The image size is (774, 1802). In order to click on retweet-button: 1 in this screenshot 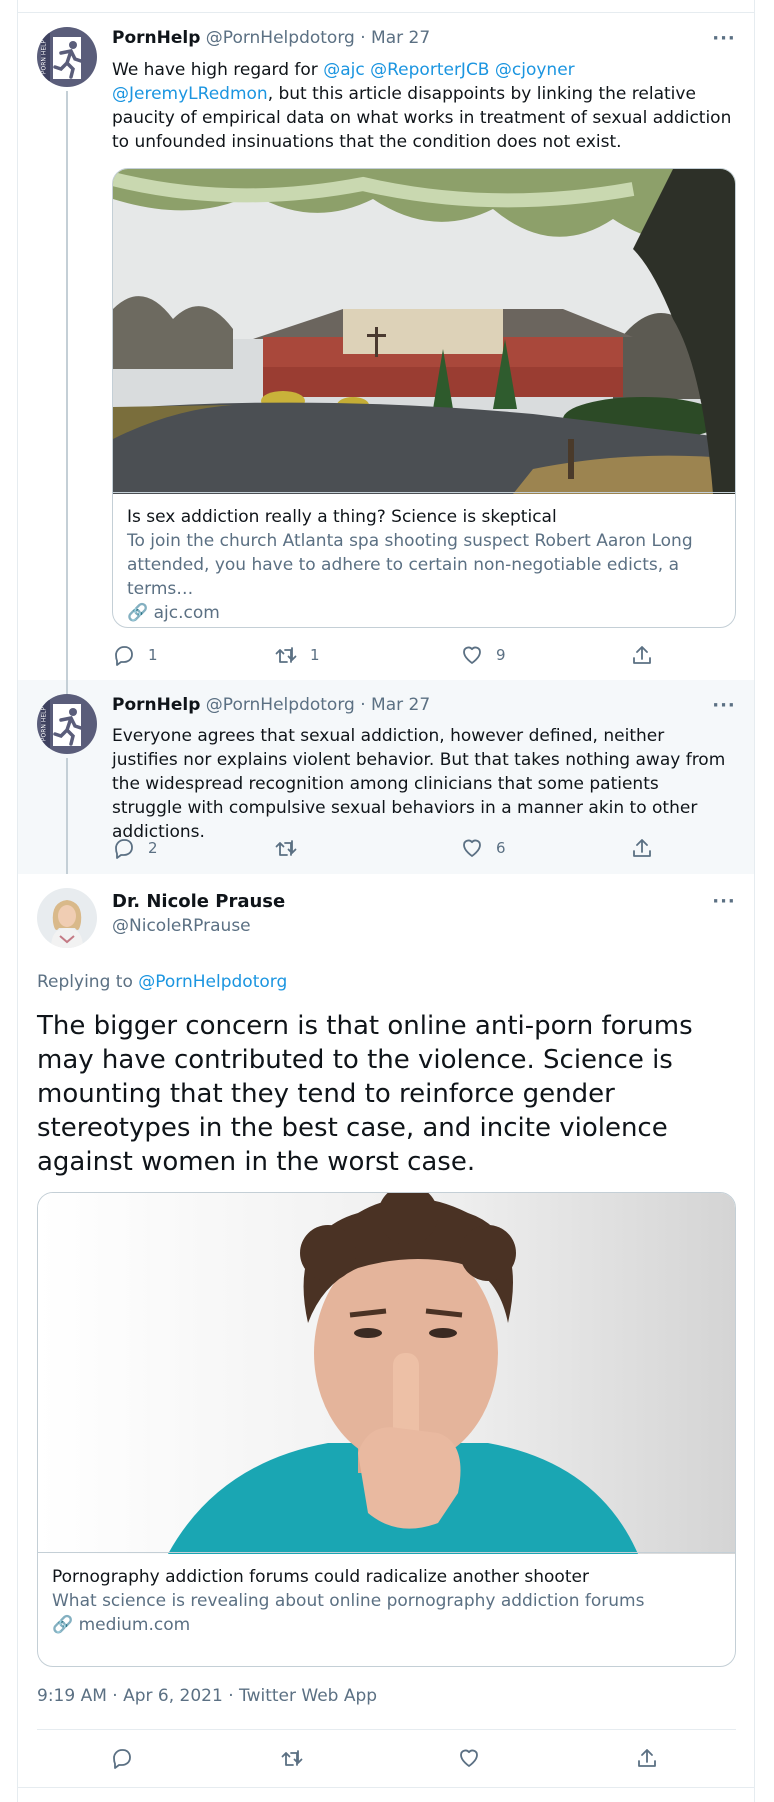, I will do `click(297, 655)`.